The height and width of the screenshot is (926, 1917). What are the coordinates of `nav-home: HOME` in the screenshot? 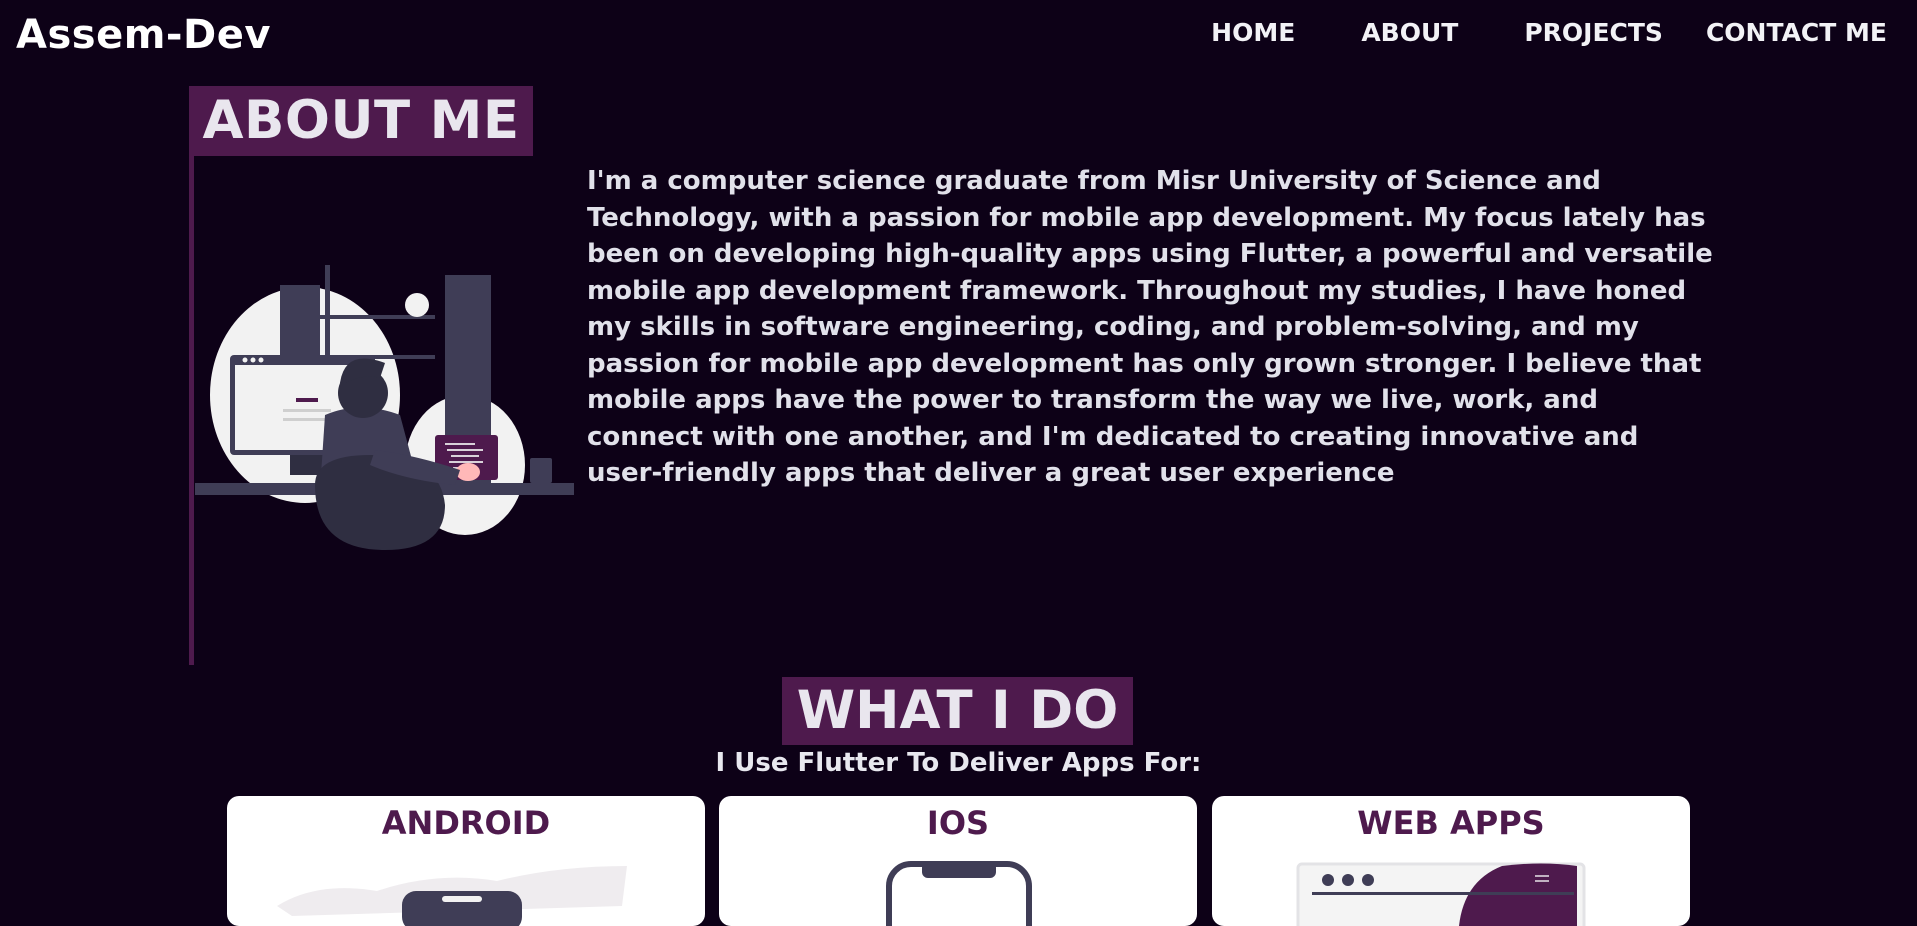 It's located at (1253, 32).